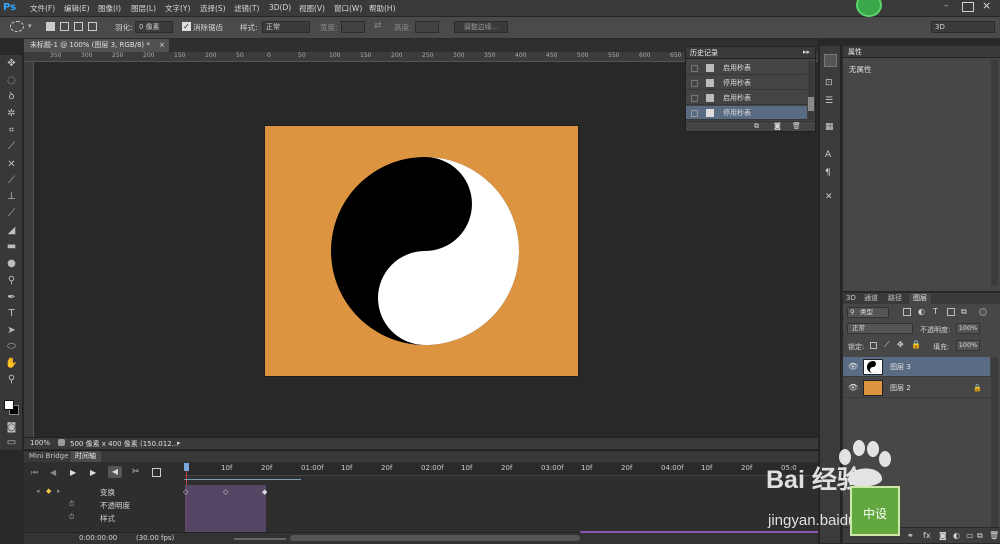 The width and height of the screenshot is (1000, 544). I want to click on close-tab-icon: ×, so click(162, 45).